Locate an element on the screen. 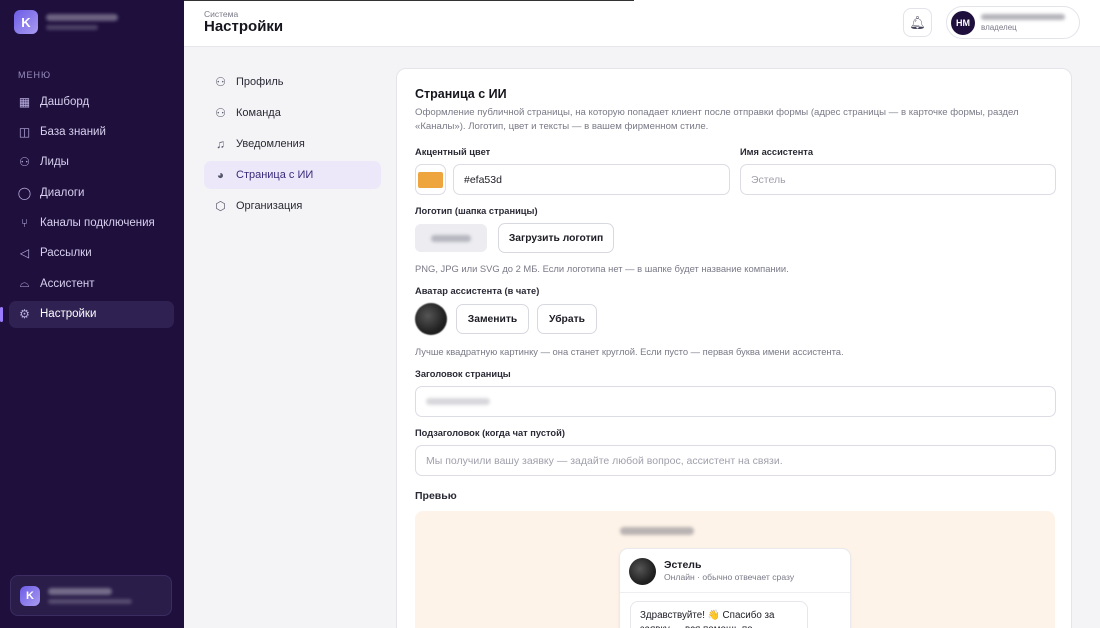 This screenshot has height=628, width=1100. gear-icon: ⚙ is located at coordinates (24, 314).